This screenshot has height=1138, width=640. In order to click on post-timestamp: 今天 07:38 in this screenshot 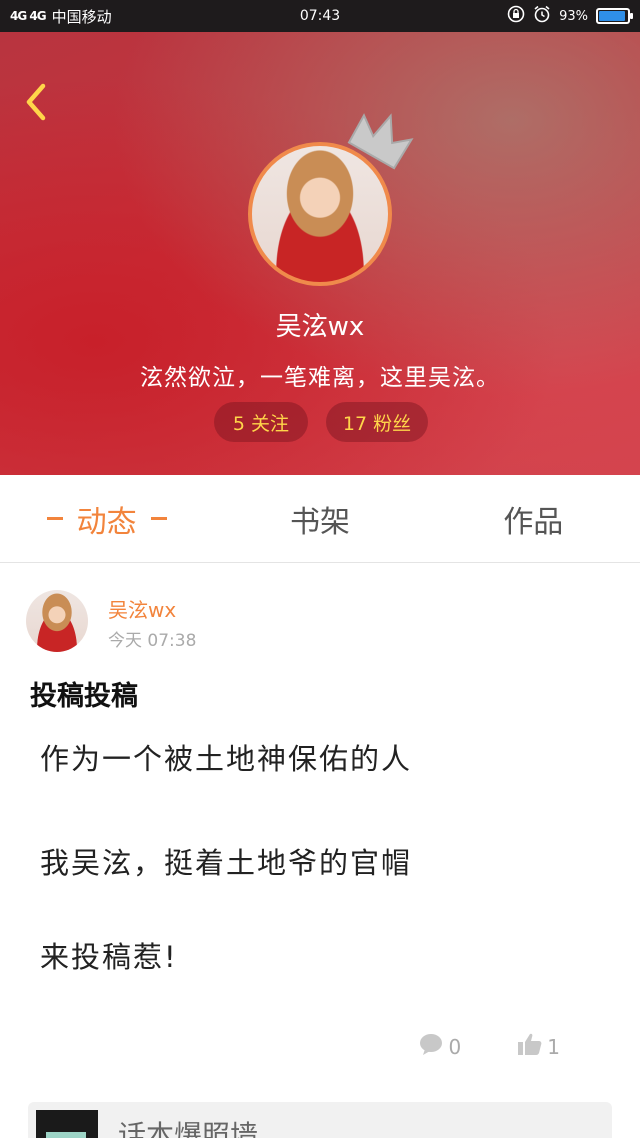, I will do `click(152, 641)`.